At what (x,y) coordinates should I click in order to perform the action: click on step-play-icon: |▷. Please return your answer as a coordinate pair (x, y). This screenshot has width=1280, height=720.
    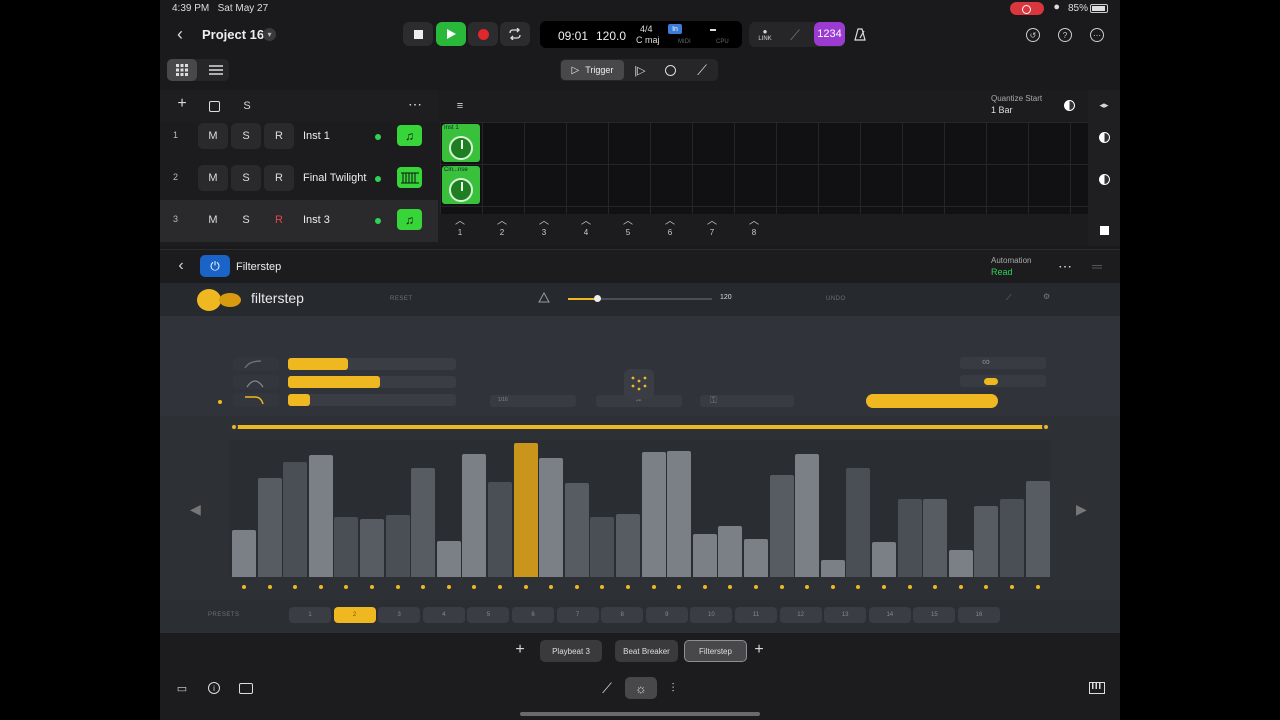
    Looking at the image, I should click on (640, 70).